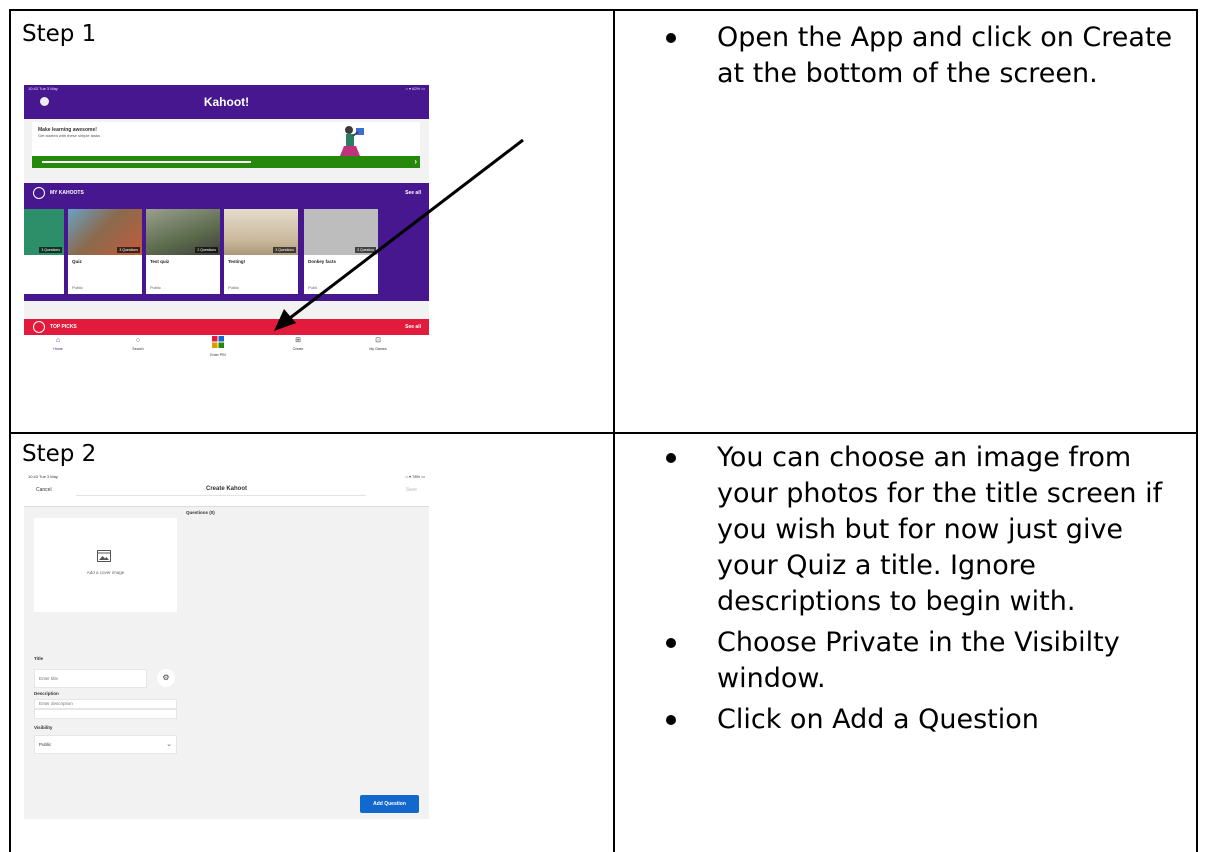 This screenshot has width=1208, height=852. Describe the element at coordinates (63, 327) in the screenshot. I see `top-picks-title: TOP PICKS` at that location.